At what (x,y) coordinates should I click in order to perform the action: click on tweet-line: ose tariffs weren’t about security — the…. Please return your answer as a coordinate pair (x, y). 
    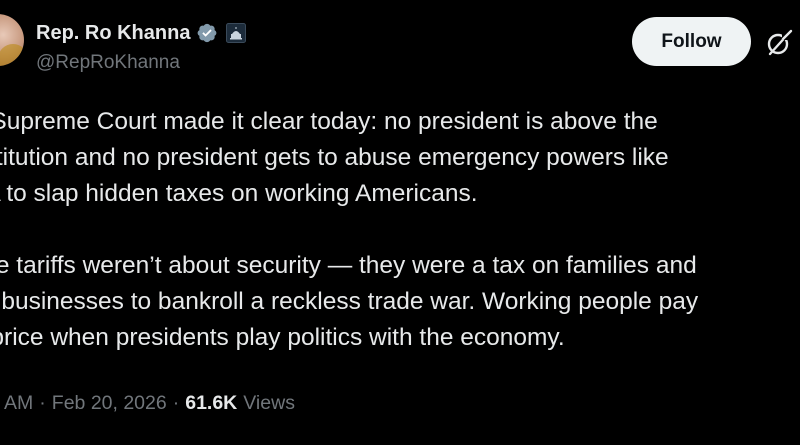
    Looking at the image, I should click on (348, 265).